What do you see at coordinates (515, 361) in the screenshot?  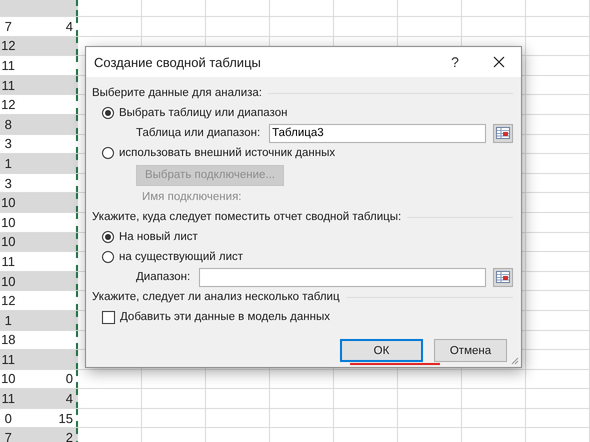 I see `resize-grip-icon` at bounding box center [515, 361].